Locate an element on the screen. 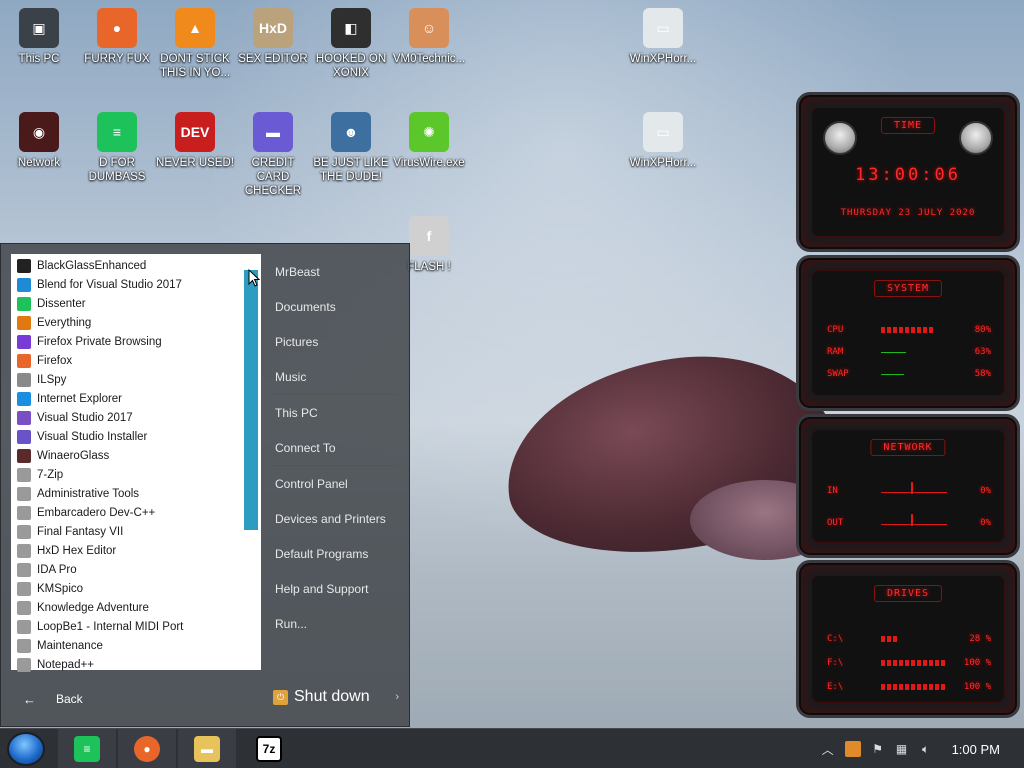  program-list-scrollbar is located at coordinates (251, 400).